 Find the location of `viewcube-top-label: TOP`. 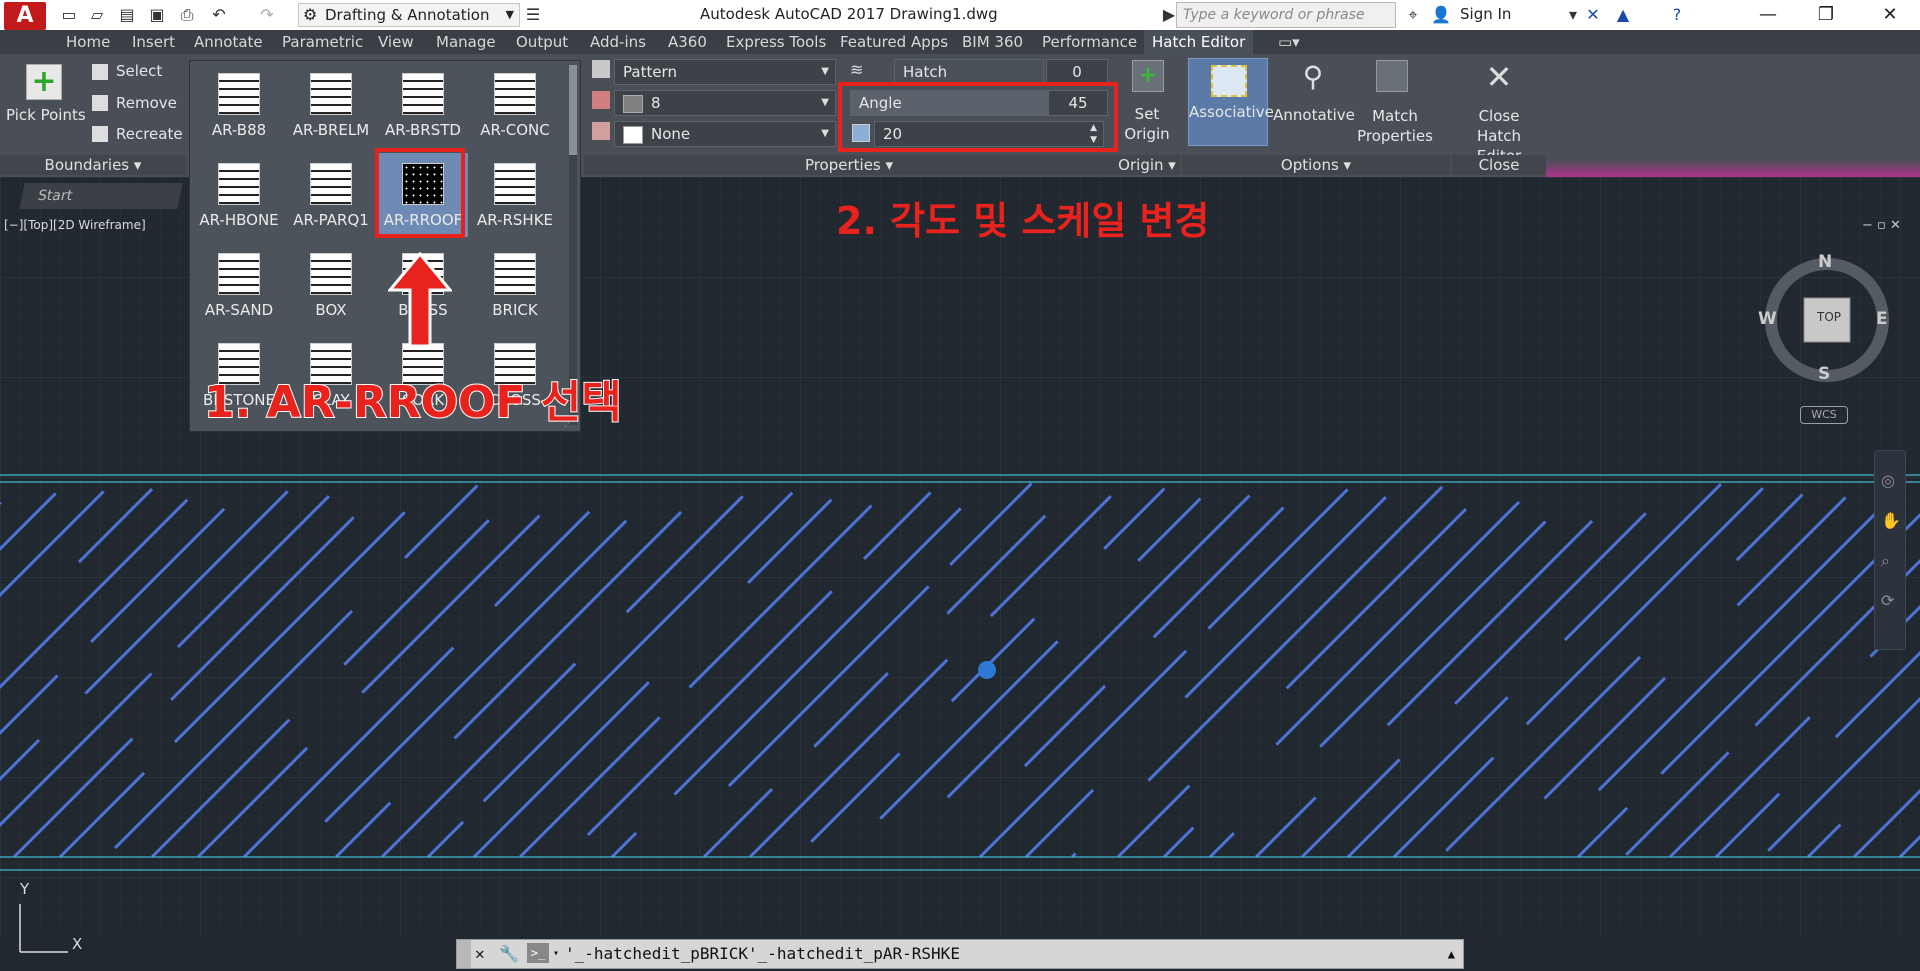

viewcube-top-label: TOP is located at coordinates (1829, 317).